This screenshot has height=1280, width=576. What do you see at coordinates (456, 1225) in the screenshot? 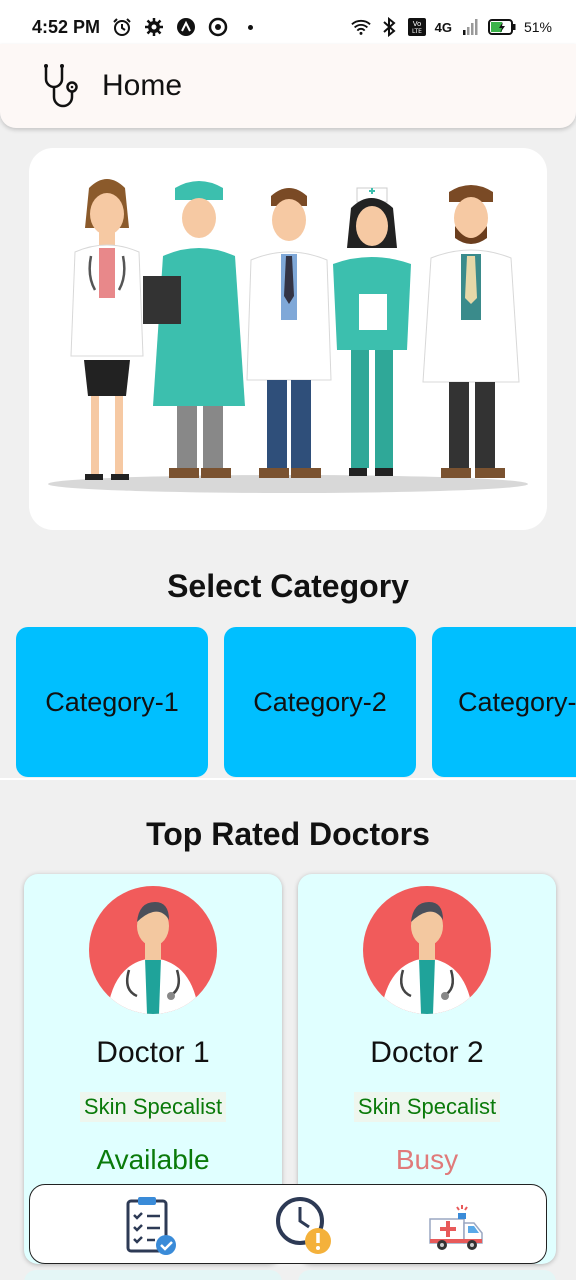
I see `ambulance-icon` at bounding box center [456, 1225].